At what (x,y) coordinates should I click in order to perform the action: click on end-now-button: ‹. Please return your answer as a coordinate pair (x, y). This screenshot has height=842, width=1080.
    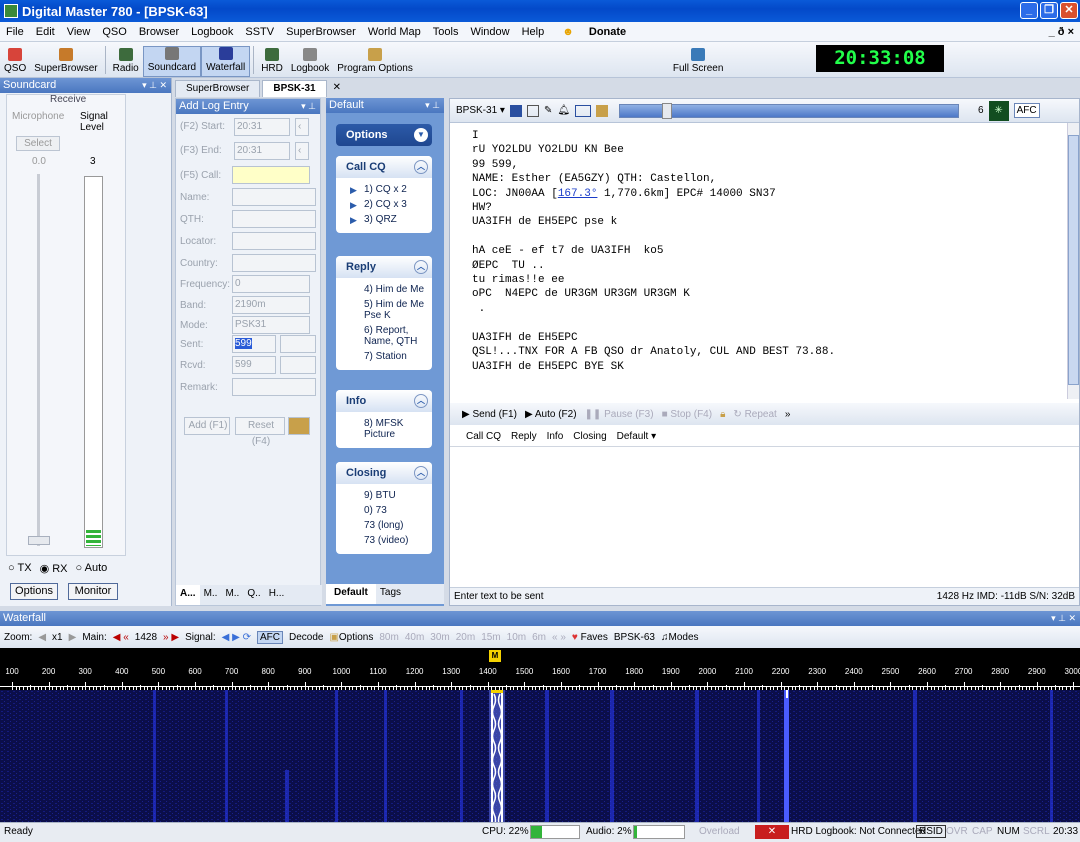
    Looking at the image, I should click on (302, 151).